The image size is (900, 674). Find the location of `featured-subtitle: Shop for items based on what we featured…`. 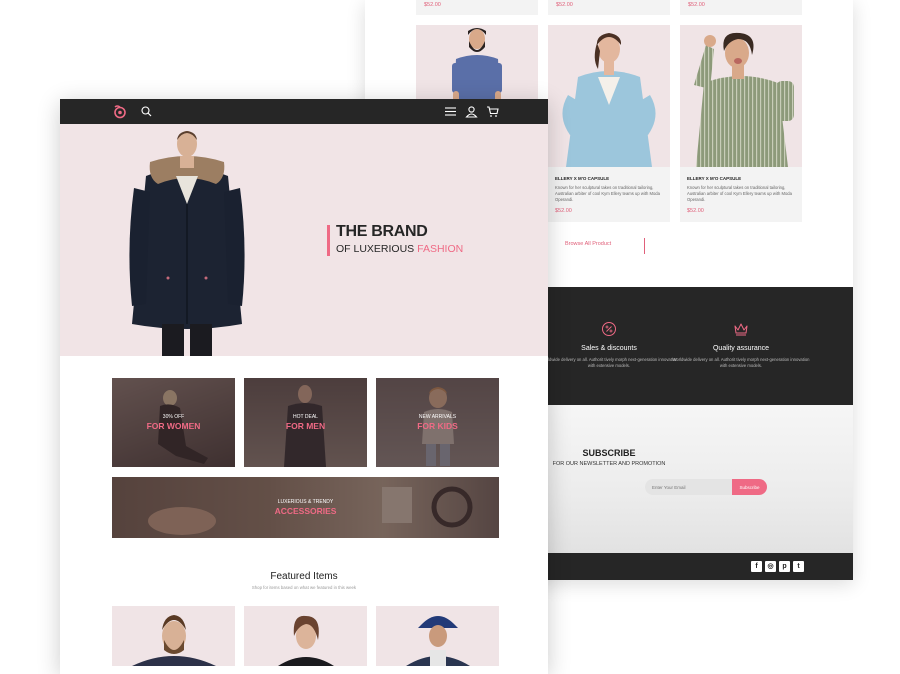

featured-subtitle: Shop for items based on what we featured… is located at coordinates (304, 587).